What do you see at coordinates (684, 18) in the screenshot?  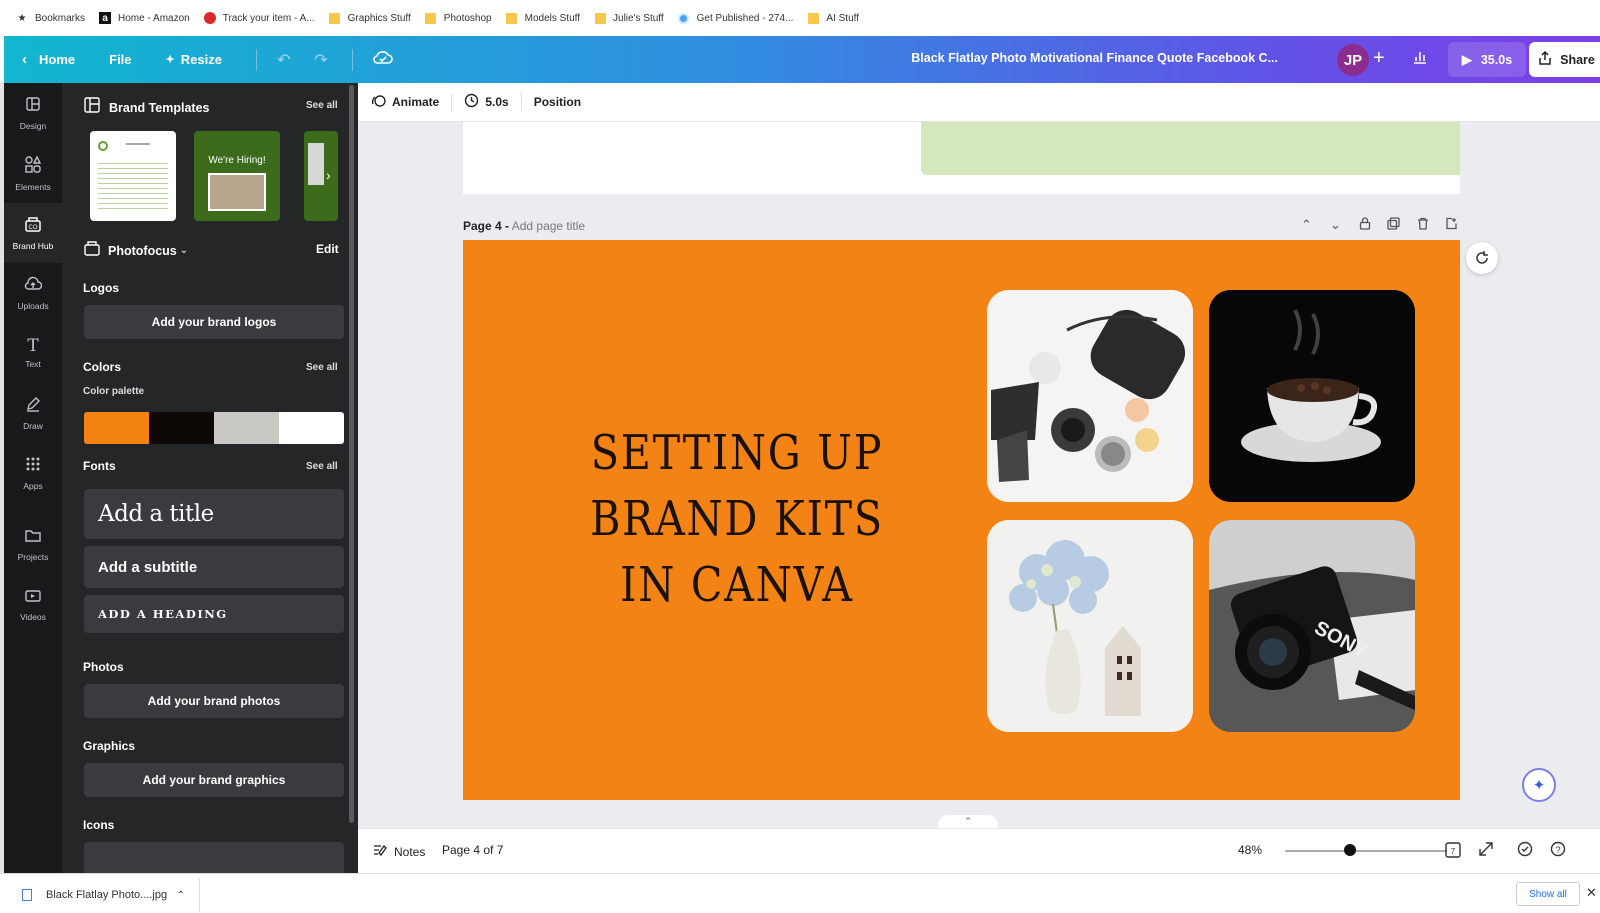 I see `globe-icon` at bounding box center [684, 18].